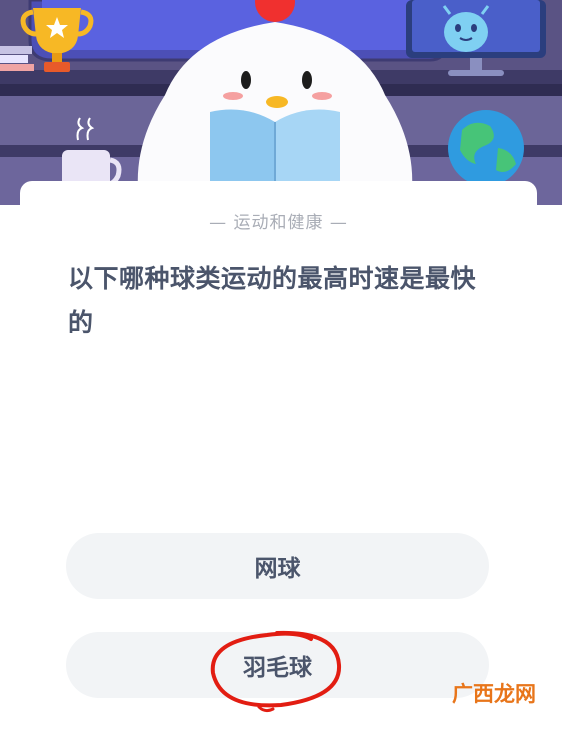 This screenshot has height=741, width=562. What do you see at coordinates (272, 300) in the screenshot?
I see `question-text: 以下哪种球类运动的最高时速是最快的` at bounding box center [272, 300].